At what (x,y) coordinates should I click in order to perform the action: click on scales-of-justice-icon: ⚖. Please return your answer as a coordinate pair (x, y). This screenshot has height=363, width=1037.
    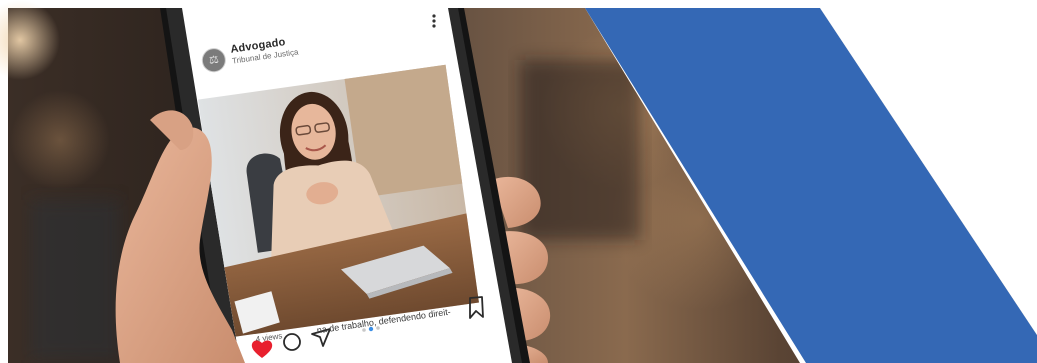
    Looking at the image, I should click on (214, 60).